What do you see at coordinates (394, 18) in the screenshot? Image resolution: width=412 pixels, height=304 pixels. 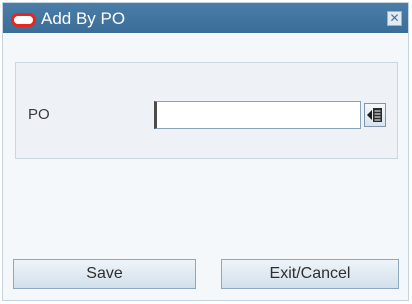 I see `close-icon: ✕` at bounding box center [394, 18].